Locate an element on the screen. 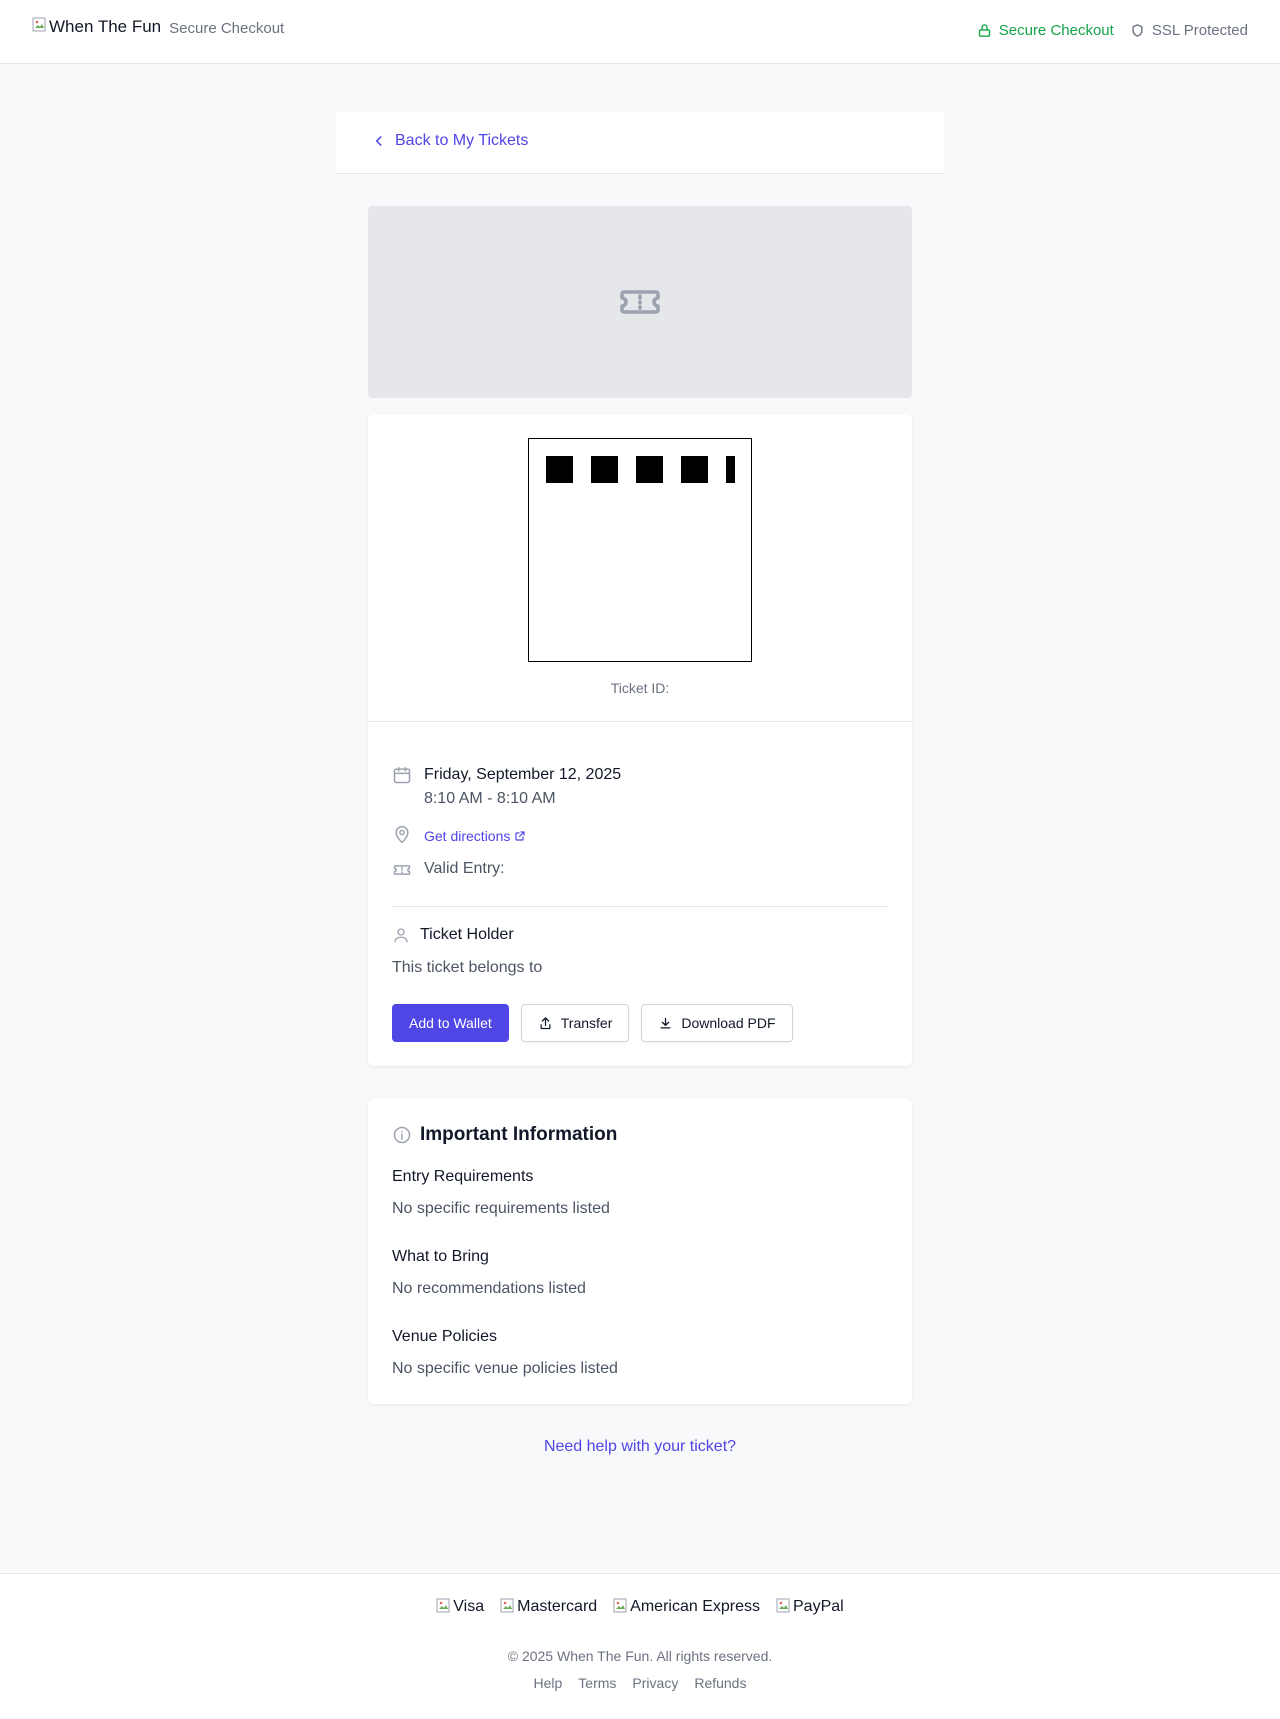  calendar-icon is located at coordinates (402, 775).